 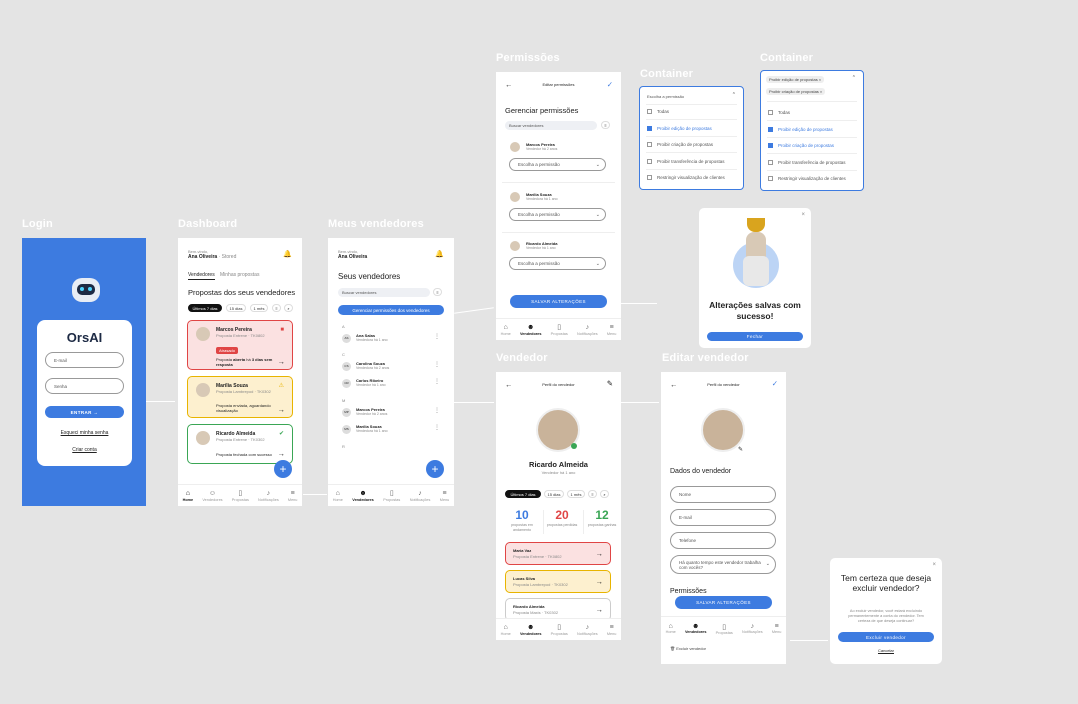 What do you see at coordinates (84, 433) in the screenshot?
I see `forgot-password-link: Esqueci minha senha` at bounding box center [84, 433].